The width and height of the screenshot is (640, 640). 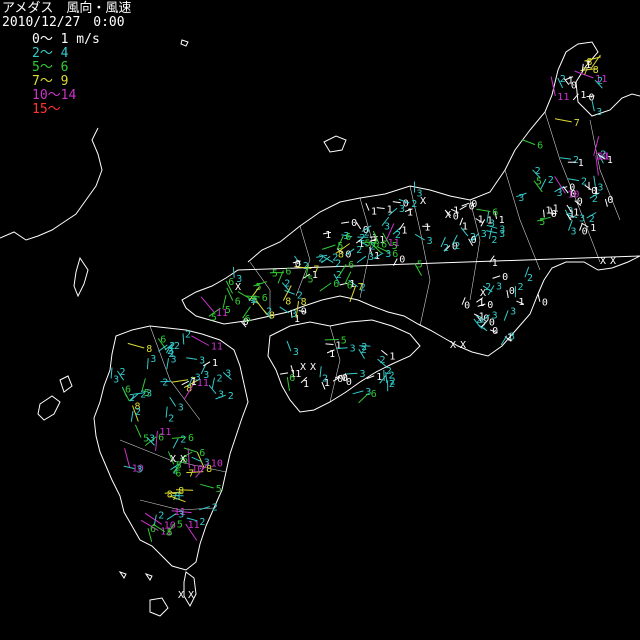 What do you see at coordinates (354, 223) in the screenshot?
I see `wind-speed-18: 0` at bounding box center [354, 223].